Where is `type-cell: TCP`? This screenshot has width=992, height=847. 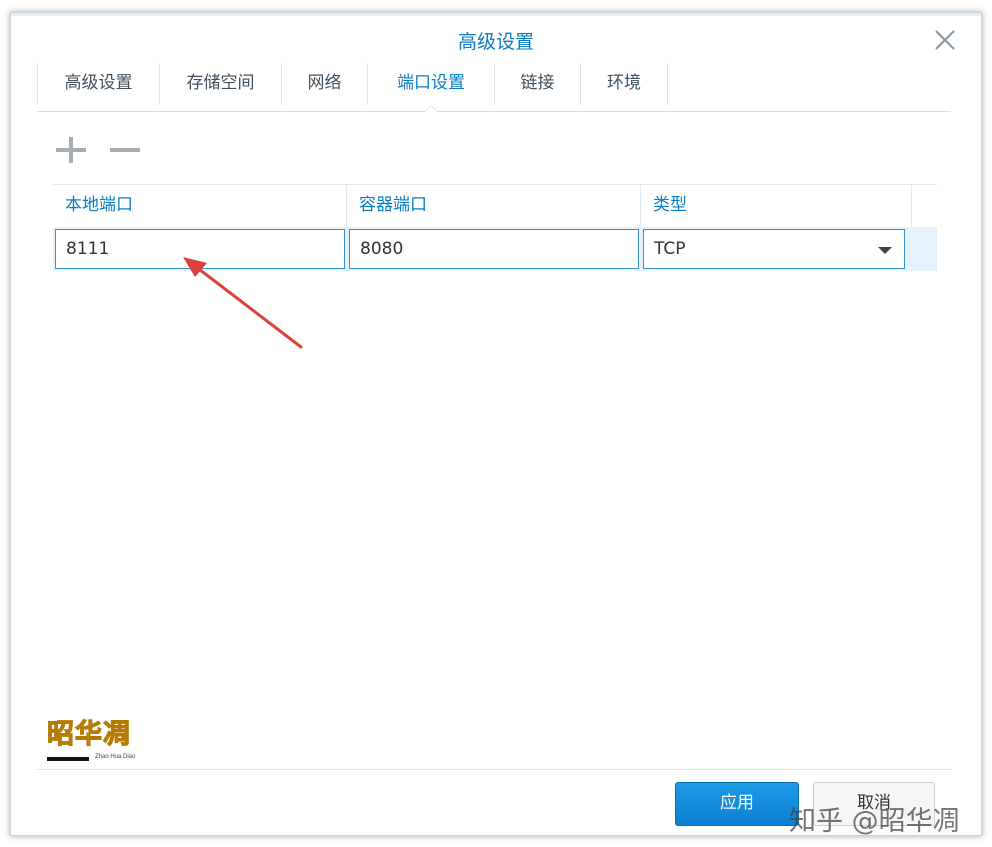 type-cell: TCP is located at coordinates (774, 249).